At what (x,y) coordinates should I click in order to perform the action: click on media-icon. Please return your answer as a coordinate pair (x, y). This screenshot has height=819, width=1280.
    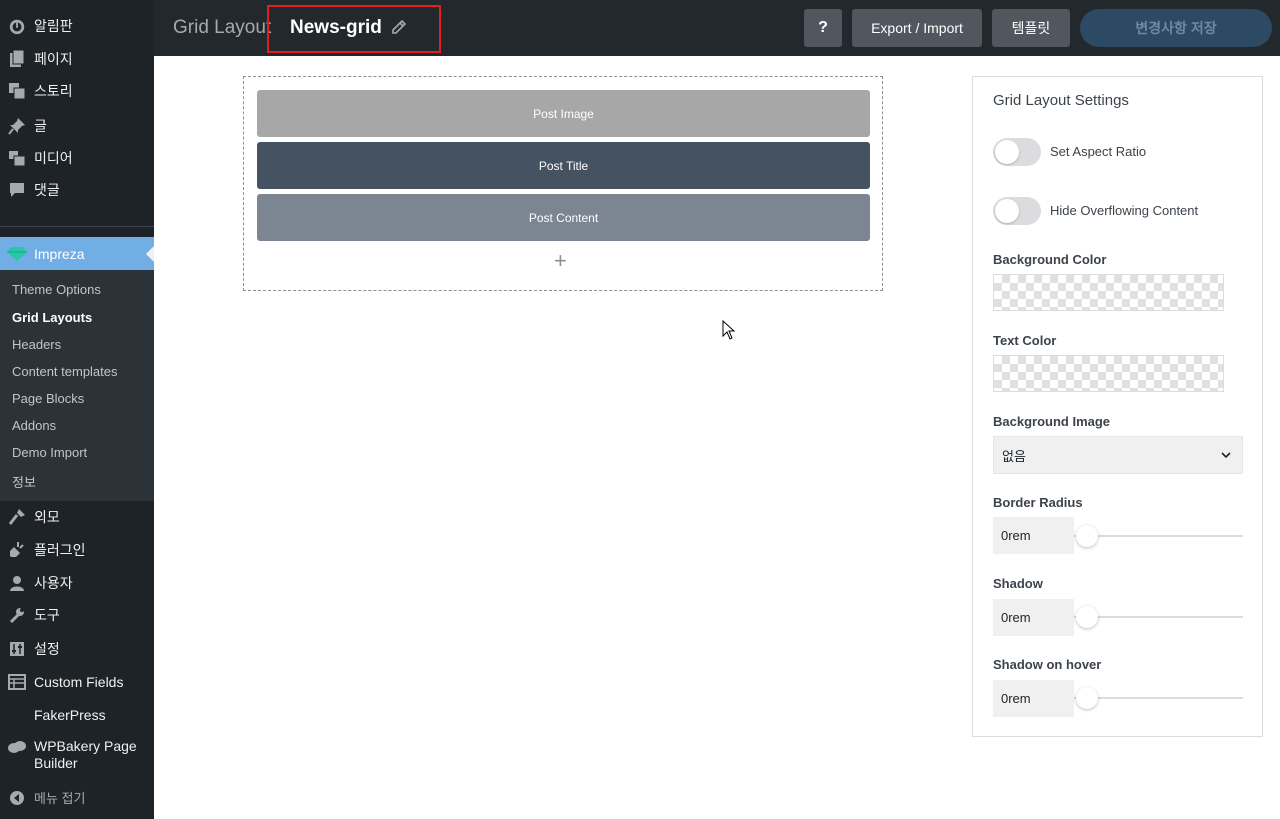
    Looking at the image, I should click on (17, 158).